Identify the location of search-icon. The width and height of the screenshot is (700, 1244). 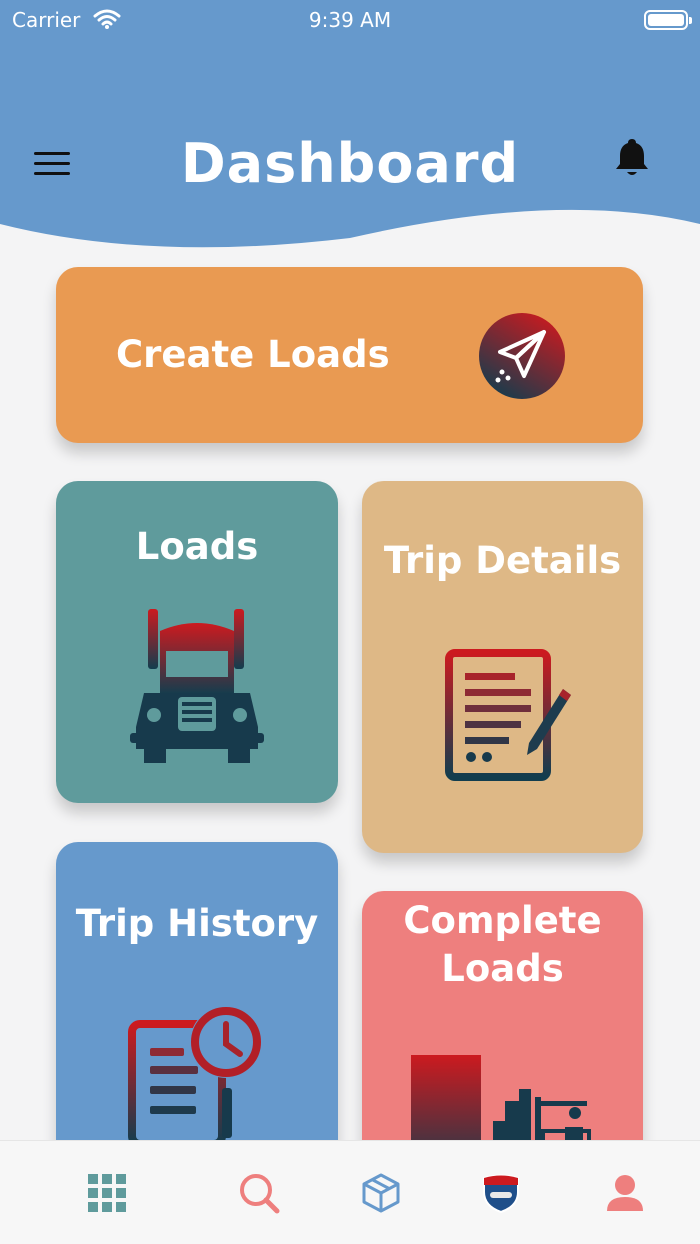
(259, 1193).